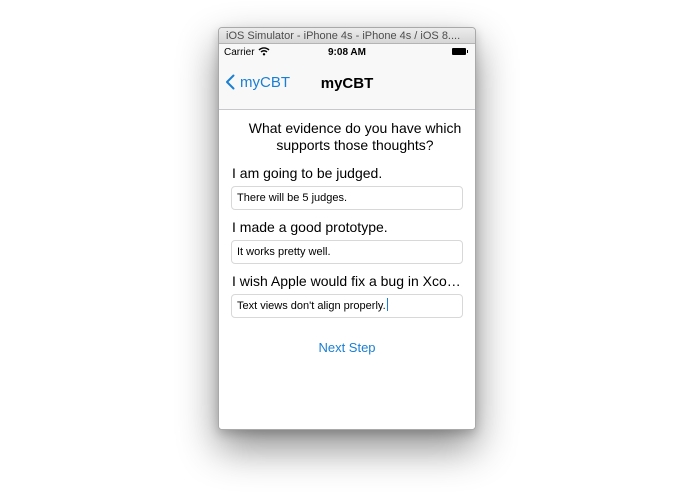 The width and height of the screenshot is (695, 494). I want to click on next-step-button: Next Step, so click(347, 347).